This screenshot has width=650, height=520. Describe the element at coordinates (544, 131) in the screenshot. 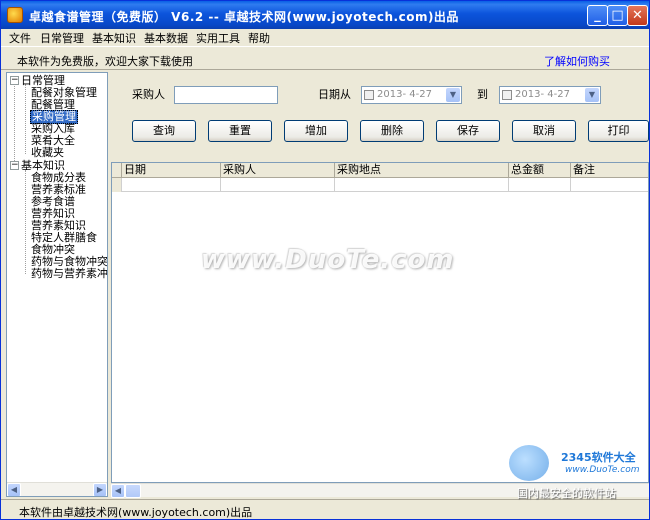

I see `cancel-button: 取消` at that location.